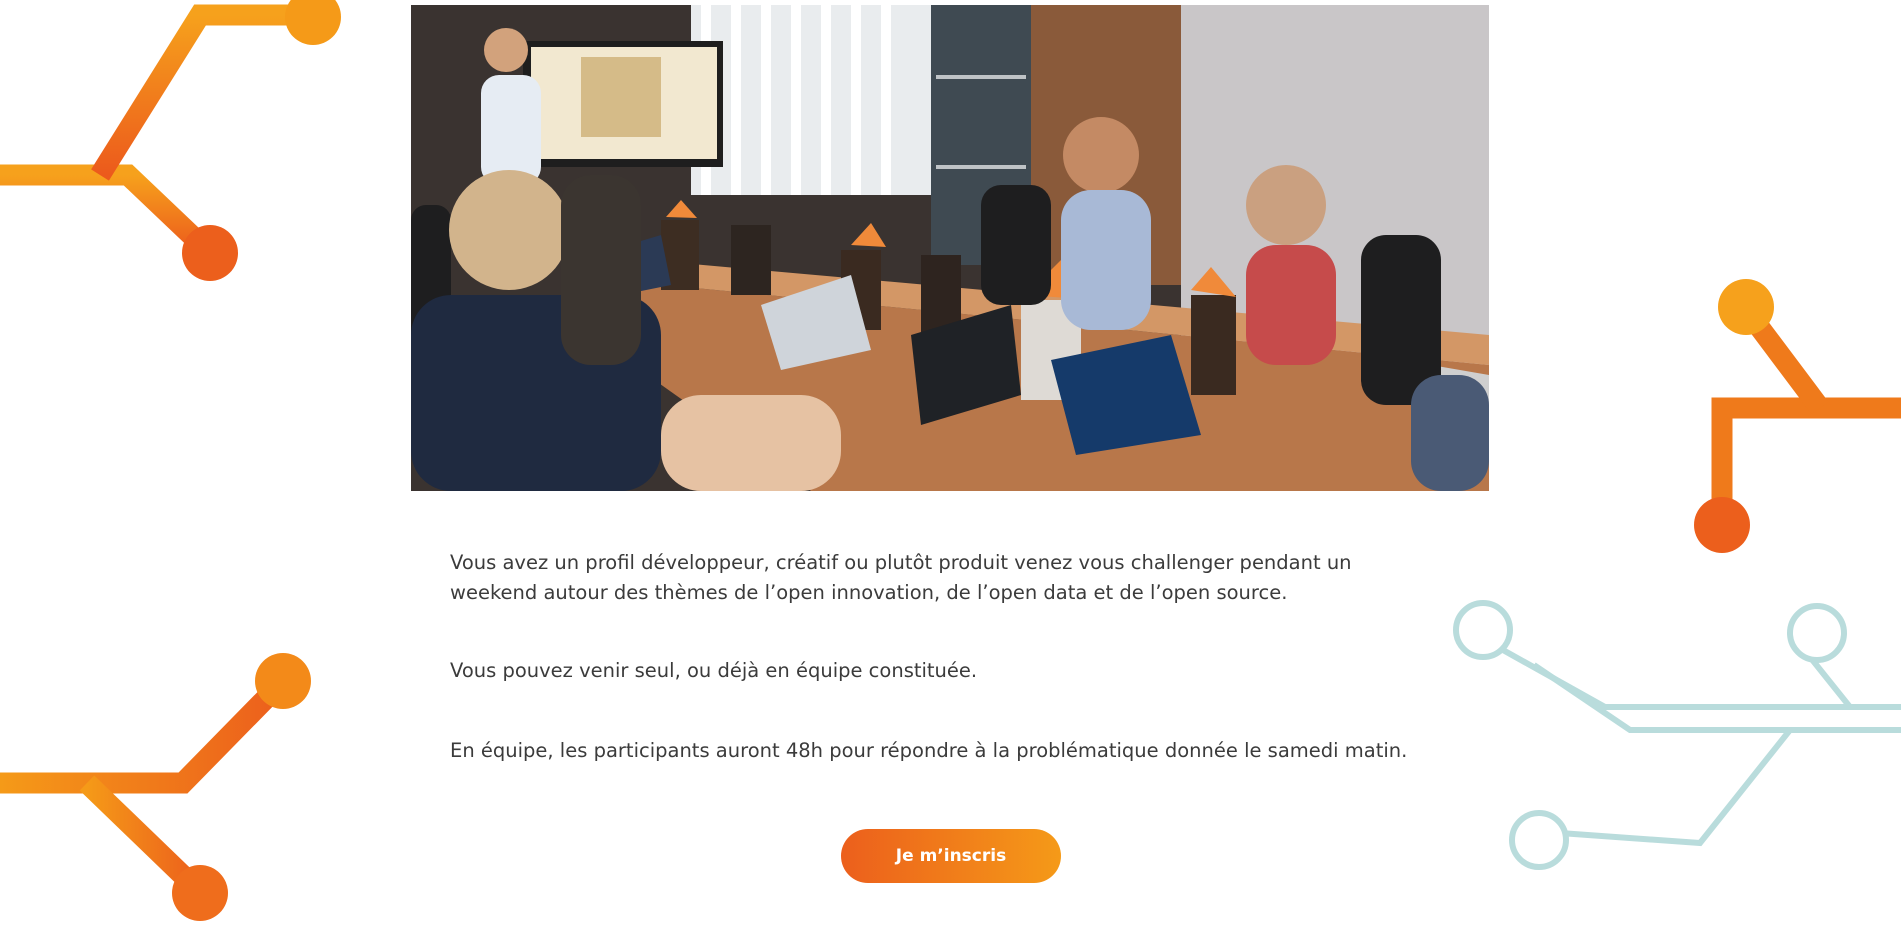 The width and height of the screenshot is (1901, 925). What do you see at coordinates (951, 856) in the screenshot?
I see `register-button: Je m’inscris` at bounding box center [951, 856].